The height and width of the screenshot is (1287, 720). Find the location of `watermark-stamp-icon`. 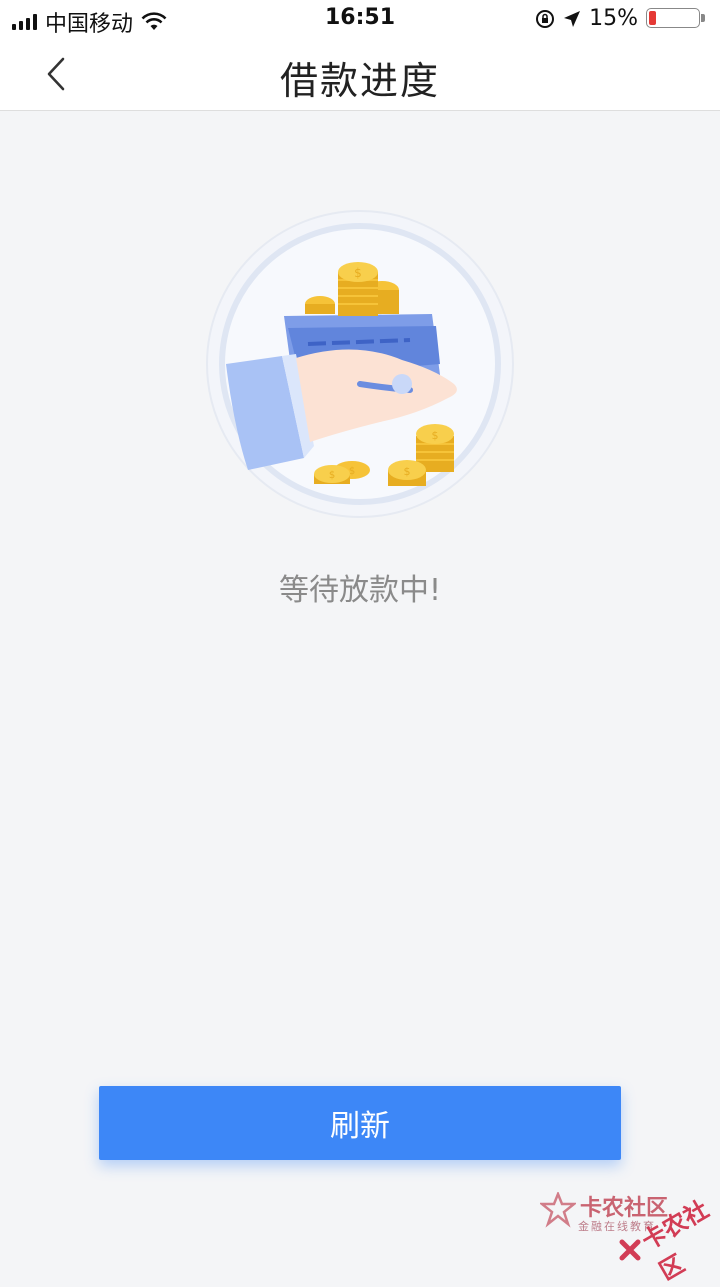

watermark-stamp-icon is located at coordinates (630, 1250).